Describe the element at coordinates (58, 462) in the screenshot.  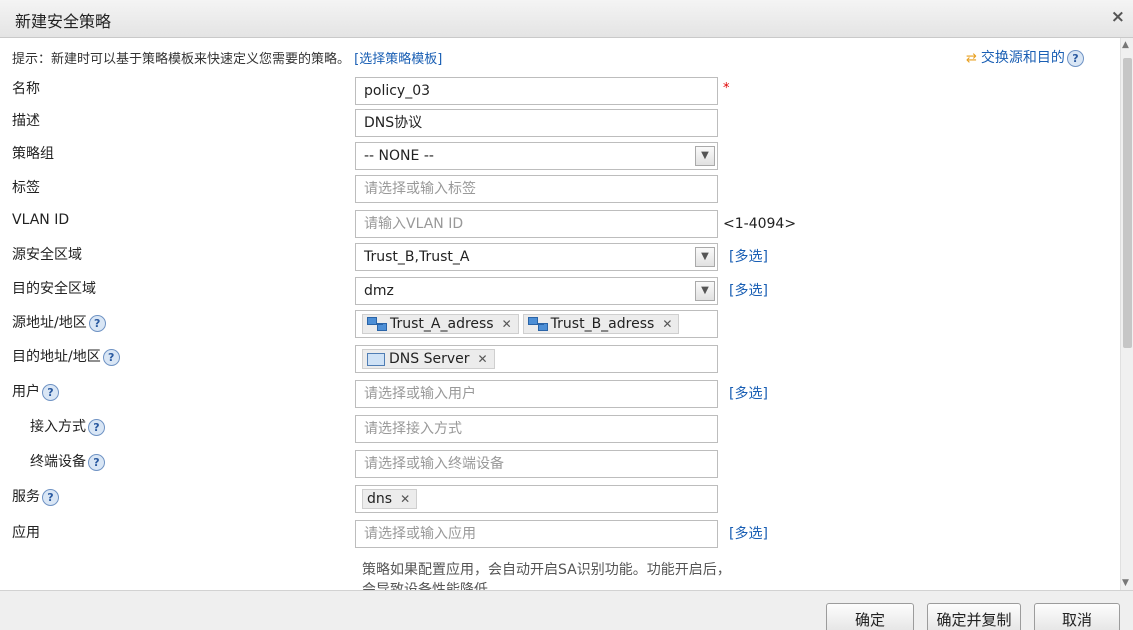
I see `terminal-label-text: 终端设备` at that location.